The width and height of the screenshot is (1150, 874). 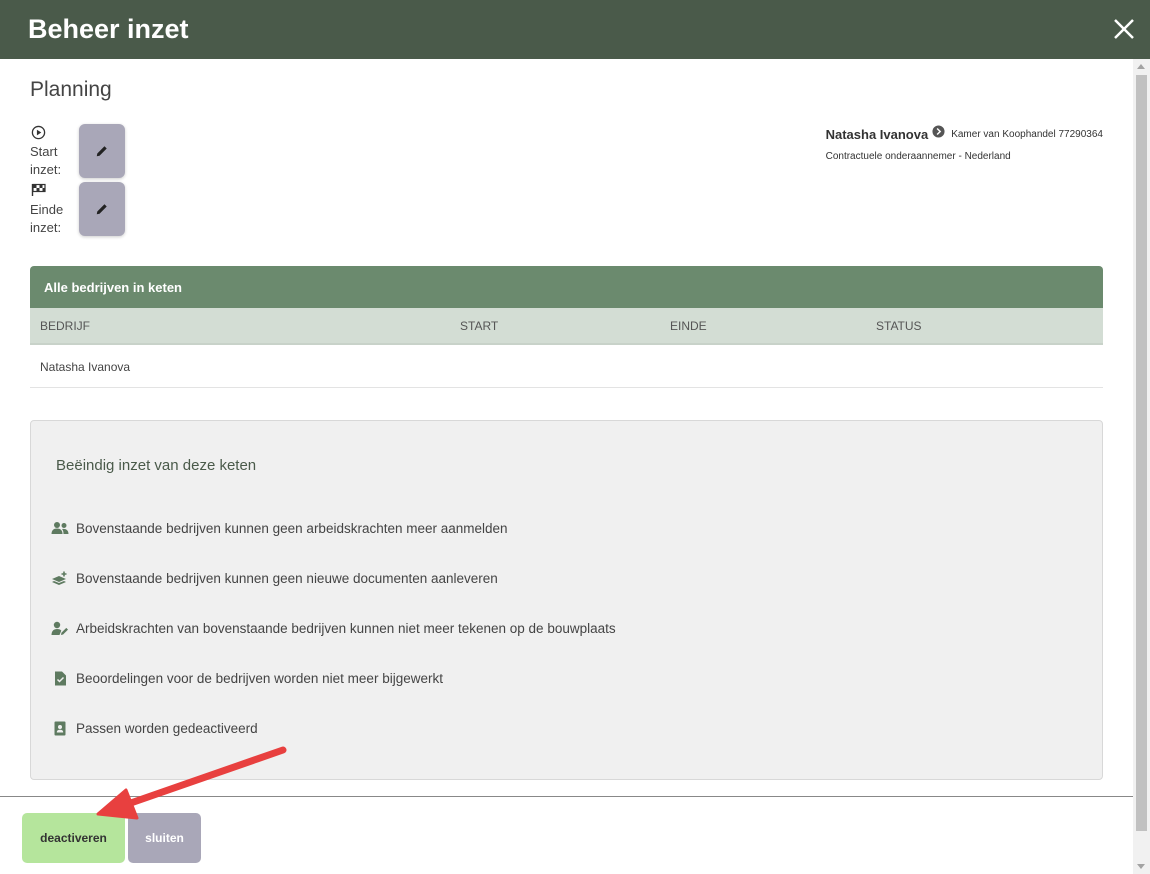 What do you see at coordinates (60, 528) in the screenshot?
I see `users-icon` at bounding box center [60, 528].